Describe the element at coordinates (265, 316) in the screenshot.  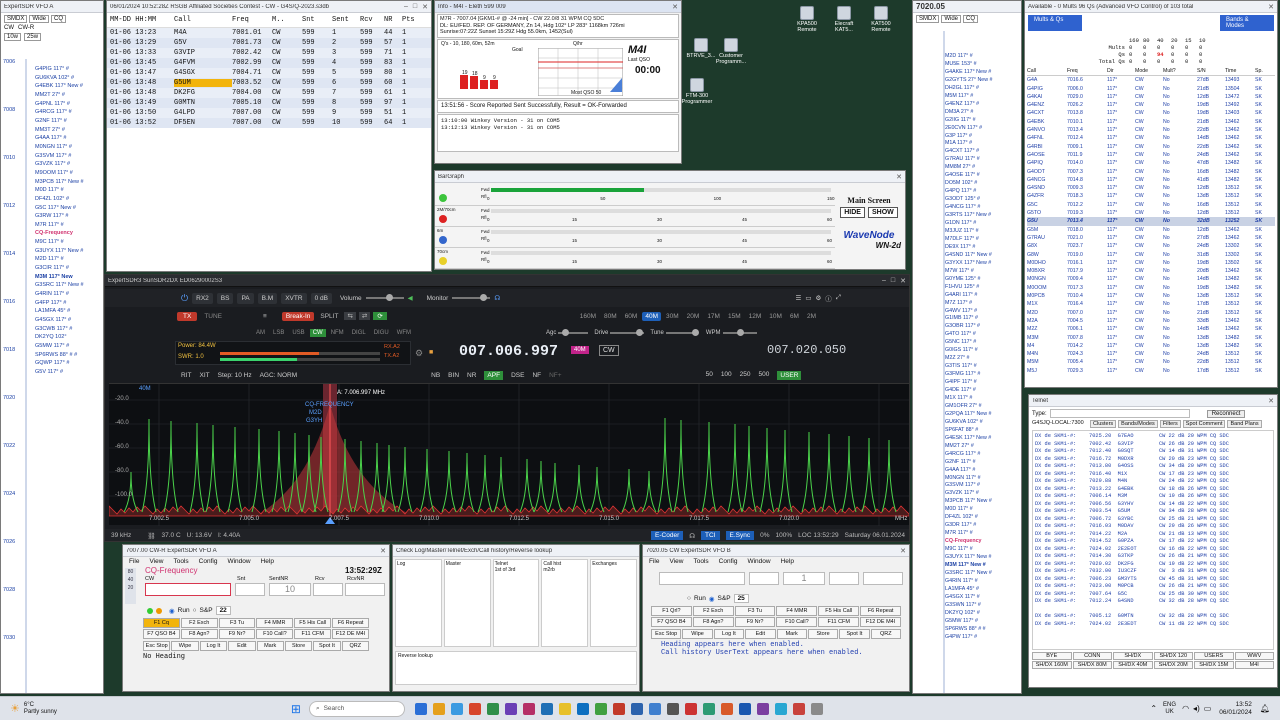
I see `mic-icon: ≡` at that location.